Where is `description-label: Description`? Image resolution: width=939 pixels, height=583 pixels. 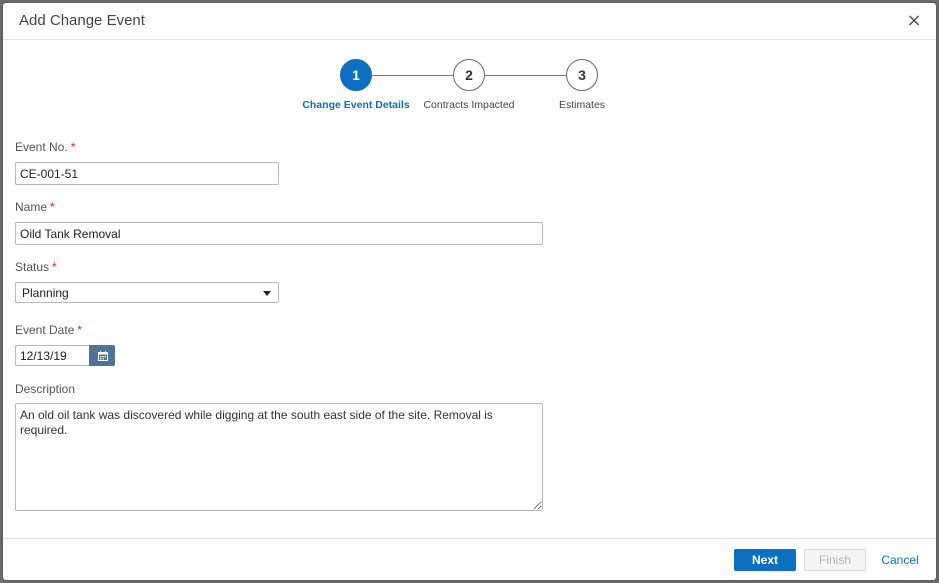
description-label: Description is located at coordinates (45, 389).